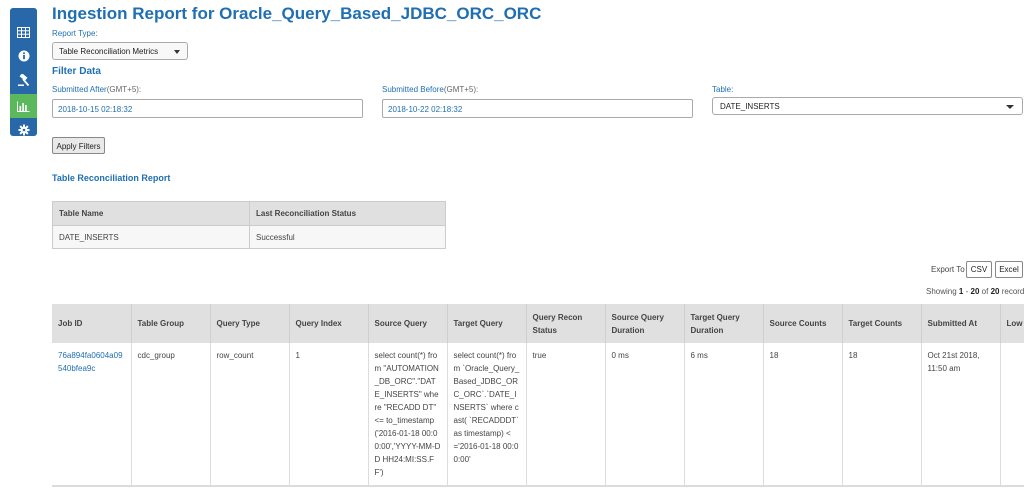 The height and width of the screenshot is (490, 1024). I want to click on table-filter-value: DATE_INSERTS, so click(750, 106).